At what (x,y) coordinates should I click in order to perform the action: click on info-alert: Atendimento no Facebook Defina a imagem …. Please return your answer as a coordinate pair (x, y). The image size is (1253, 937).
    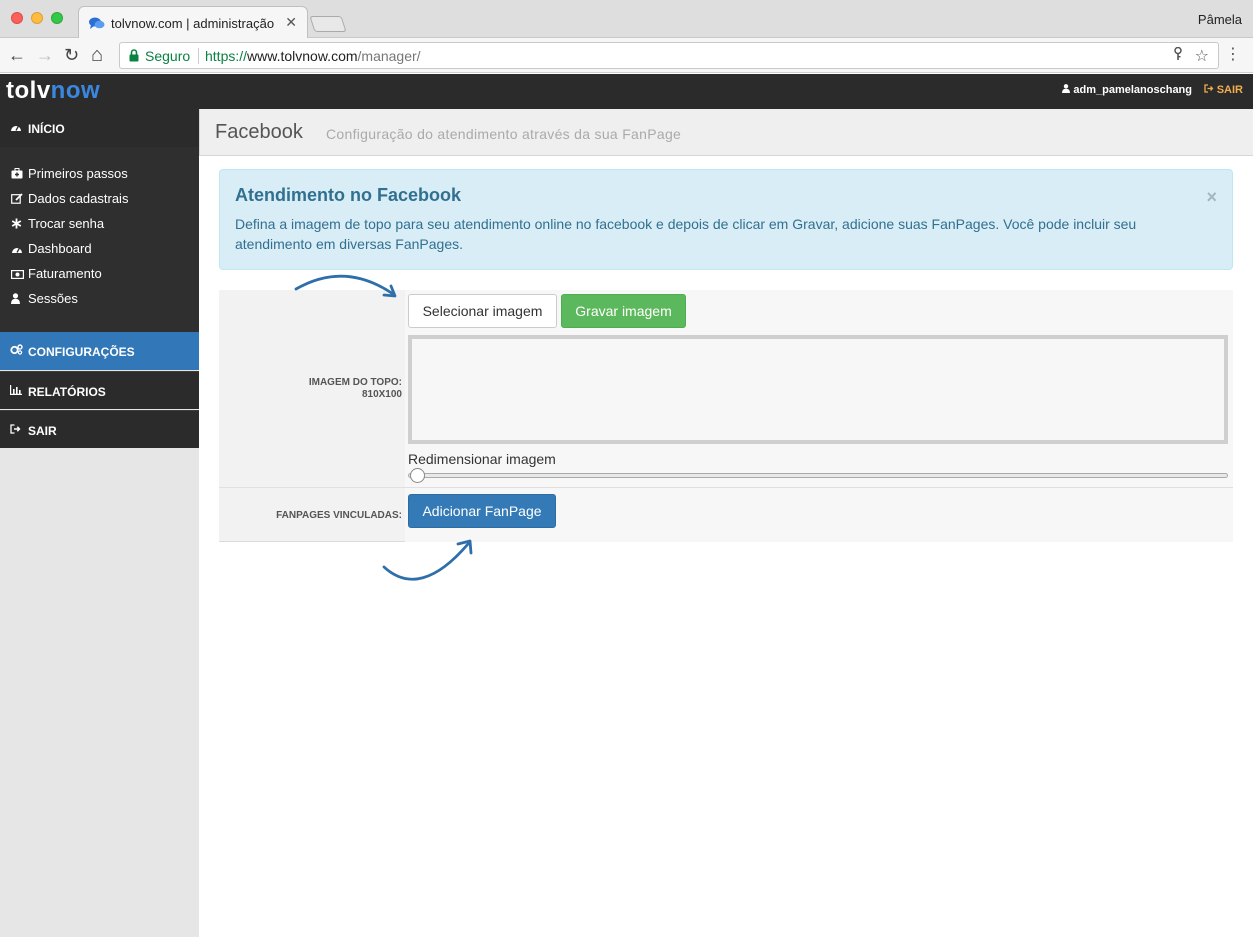
    Looking at the image, I should click on (726, 219).